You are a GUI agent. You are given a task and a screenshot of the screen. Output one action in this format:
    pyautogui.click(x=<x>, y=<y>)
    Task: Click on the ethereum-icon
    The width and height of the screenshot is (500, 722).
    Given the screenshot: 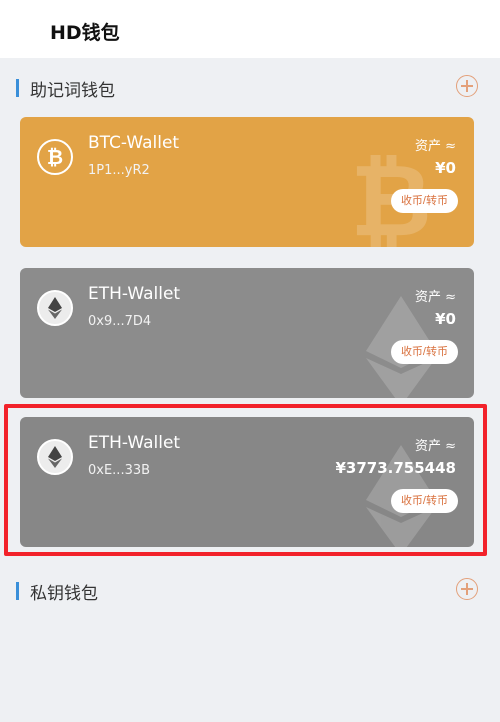 What is the action you would take?
    pyautogui.click(x=55, y=308)
    